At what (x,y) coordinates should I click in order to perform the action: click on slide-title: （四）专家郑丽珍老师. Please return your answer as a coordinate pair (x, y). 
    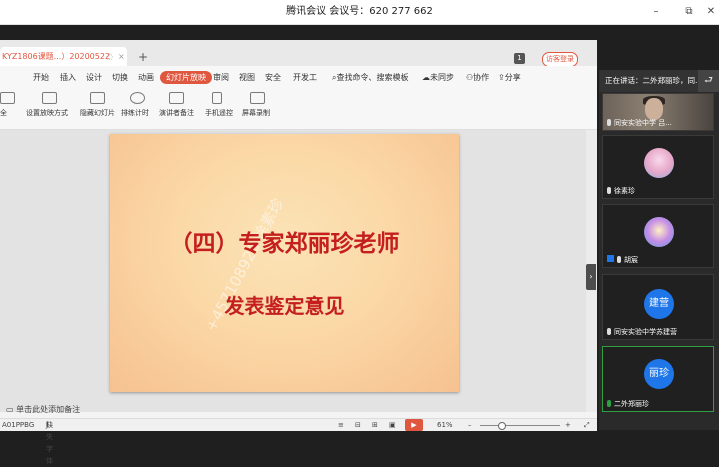
    Looking at the image, I should click on (284, 243).